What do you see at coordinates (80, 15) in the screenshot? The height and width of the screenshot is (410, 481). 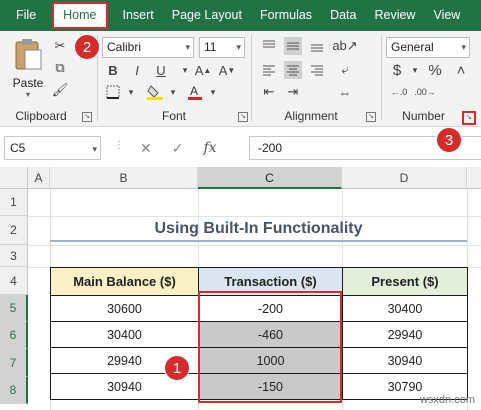 I see `tab-home: Home` at bounding box center [80, 15].